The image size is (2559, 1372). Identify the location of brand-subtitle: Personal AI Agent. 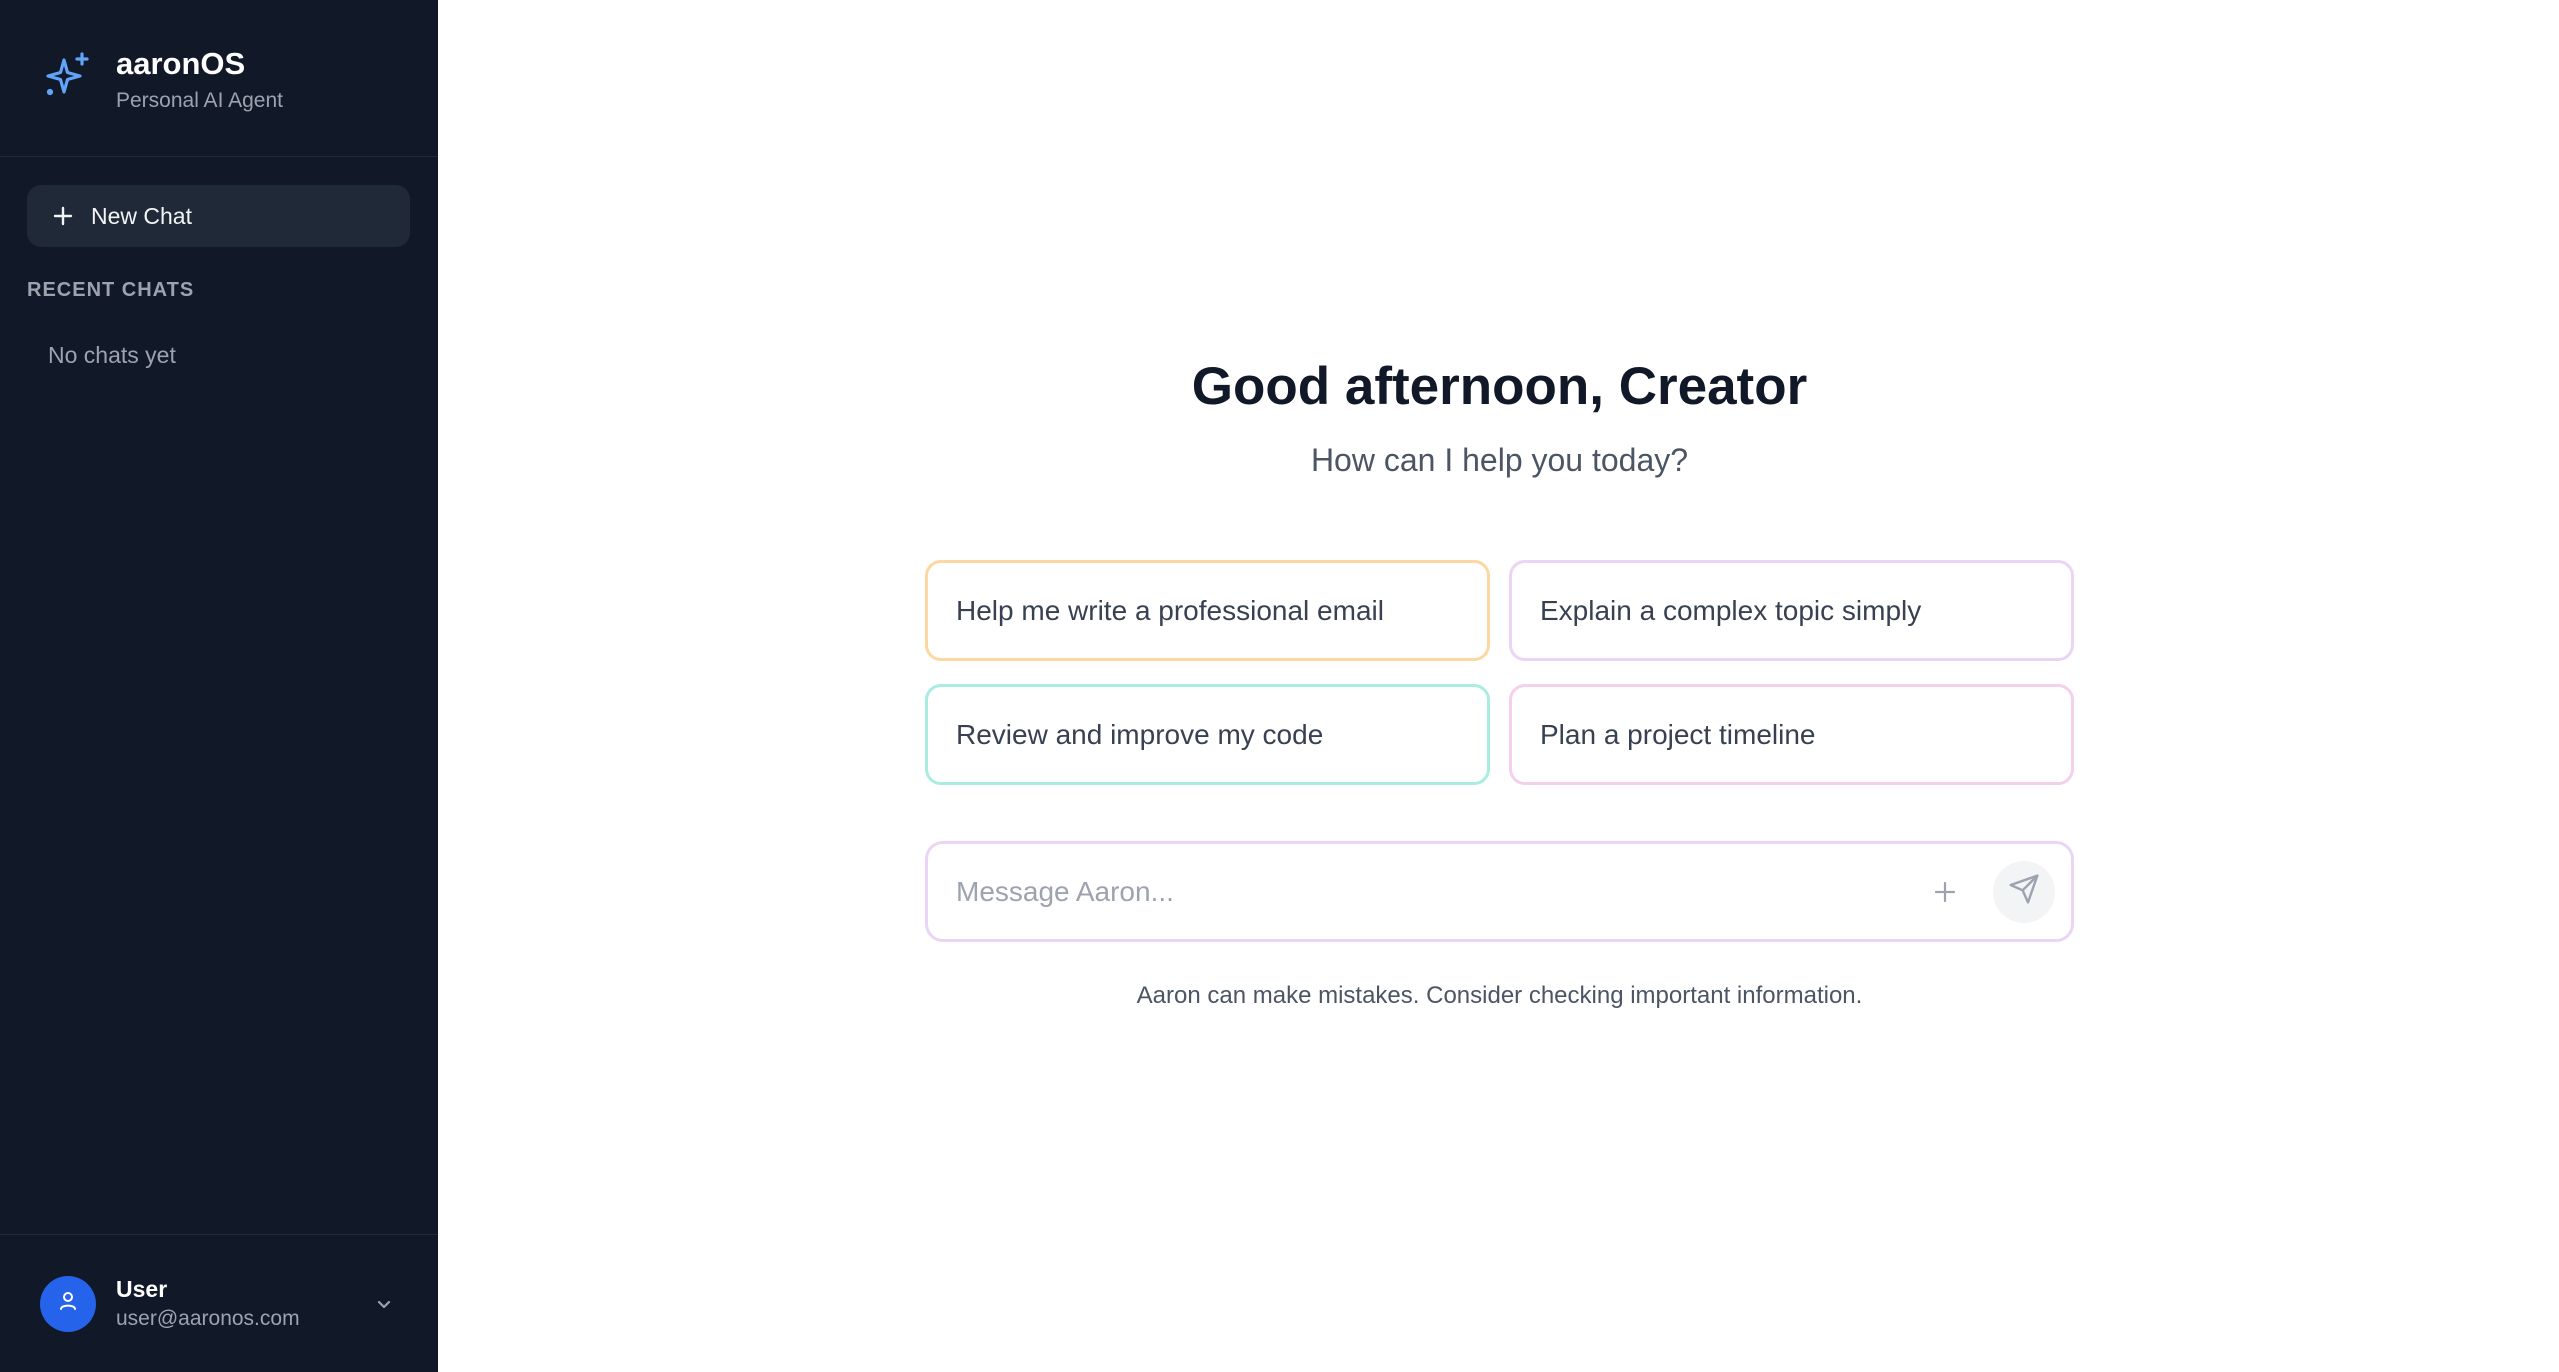
(199, 100).